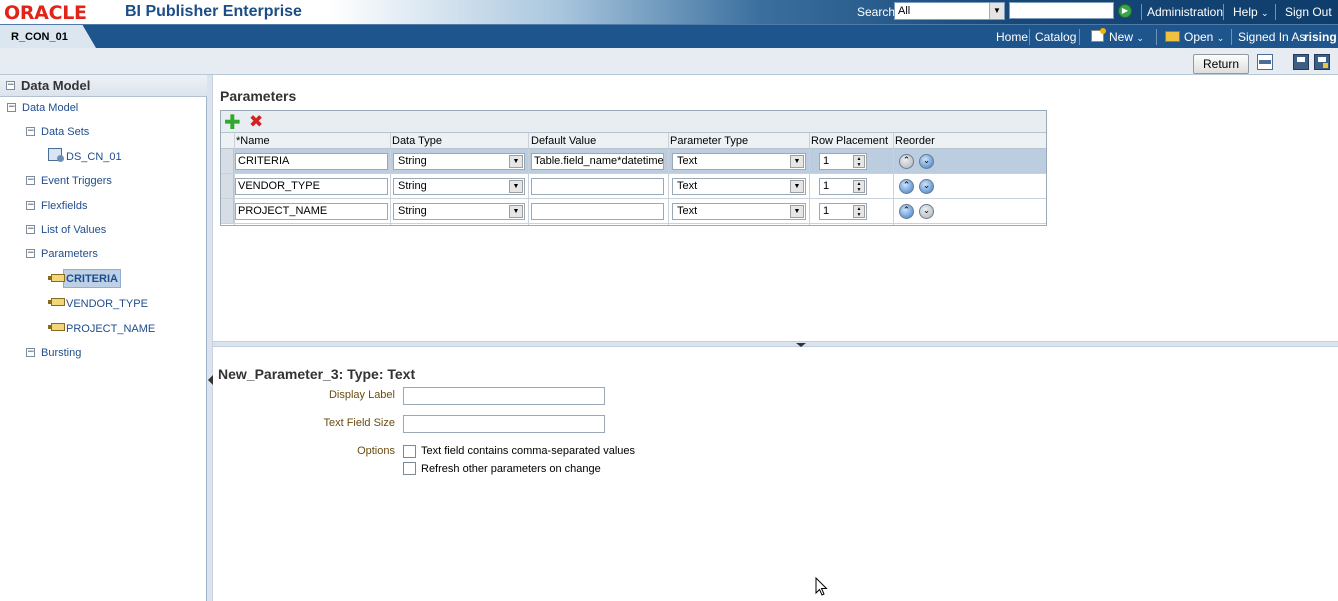 The image size is (1338, 601). I want to click on tab-document: R_CON_01, so click(48, 36).